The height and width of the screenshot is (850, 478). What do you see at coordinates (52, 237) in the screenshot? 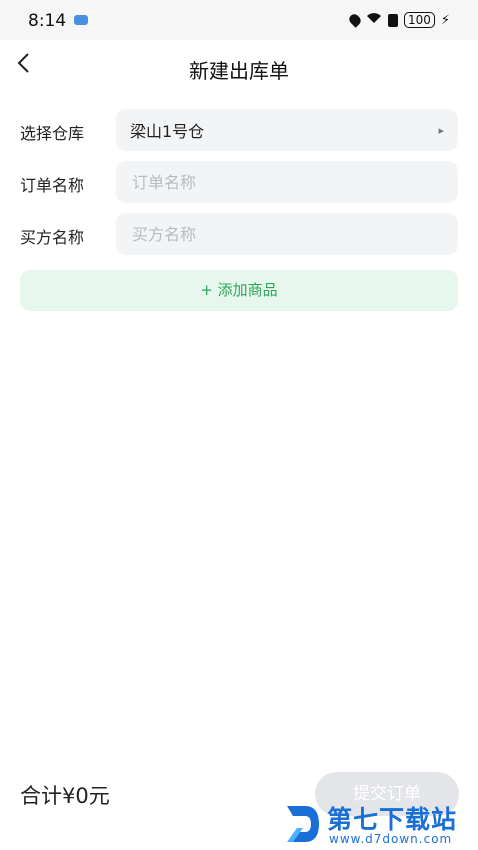
I see `buyer-name-label: 买方名称` at bounding box center [52, 237].